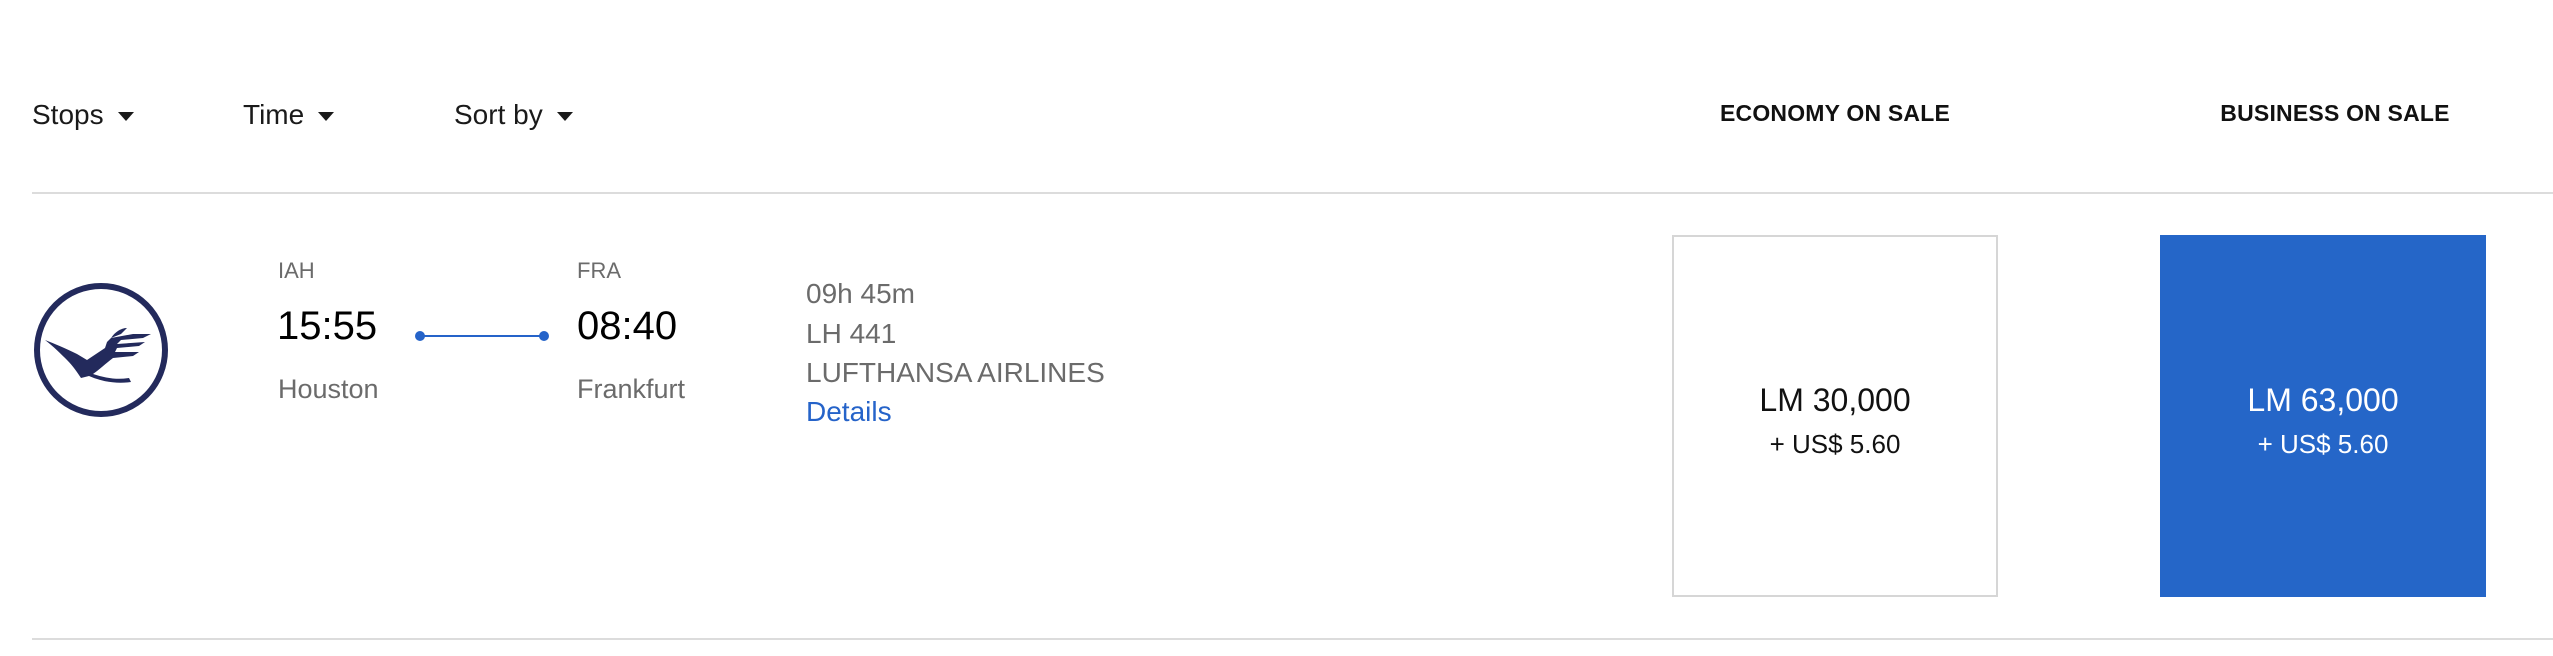 The height and width of the screenshot is (656, 2553). Describe the element at coordinates (2323, 400) in the screenshot. I see `business-fare-miles: LM 63,000` at that location.